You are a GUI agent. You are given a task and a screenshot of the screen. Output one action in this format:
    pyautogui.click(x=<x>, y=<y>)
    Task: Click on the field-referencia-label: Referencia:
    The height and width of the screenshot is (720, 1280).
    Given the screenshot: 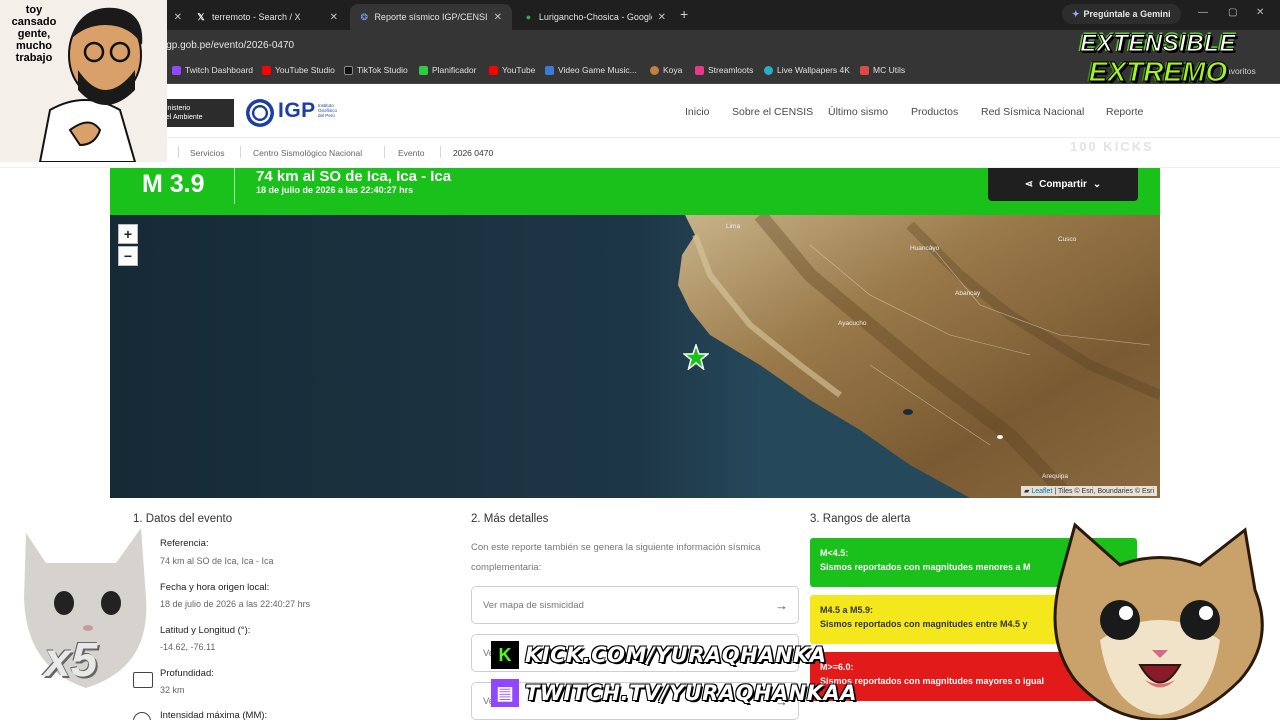 What is the action you would take?
    pyautogui.click(x=184, y=543)
    